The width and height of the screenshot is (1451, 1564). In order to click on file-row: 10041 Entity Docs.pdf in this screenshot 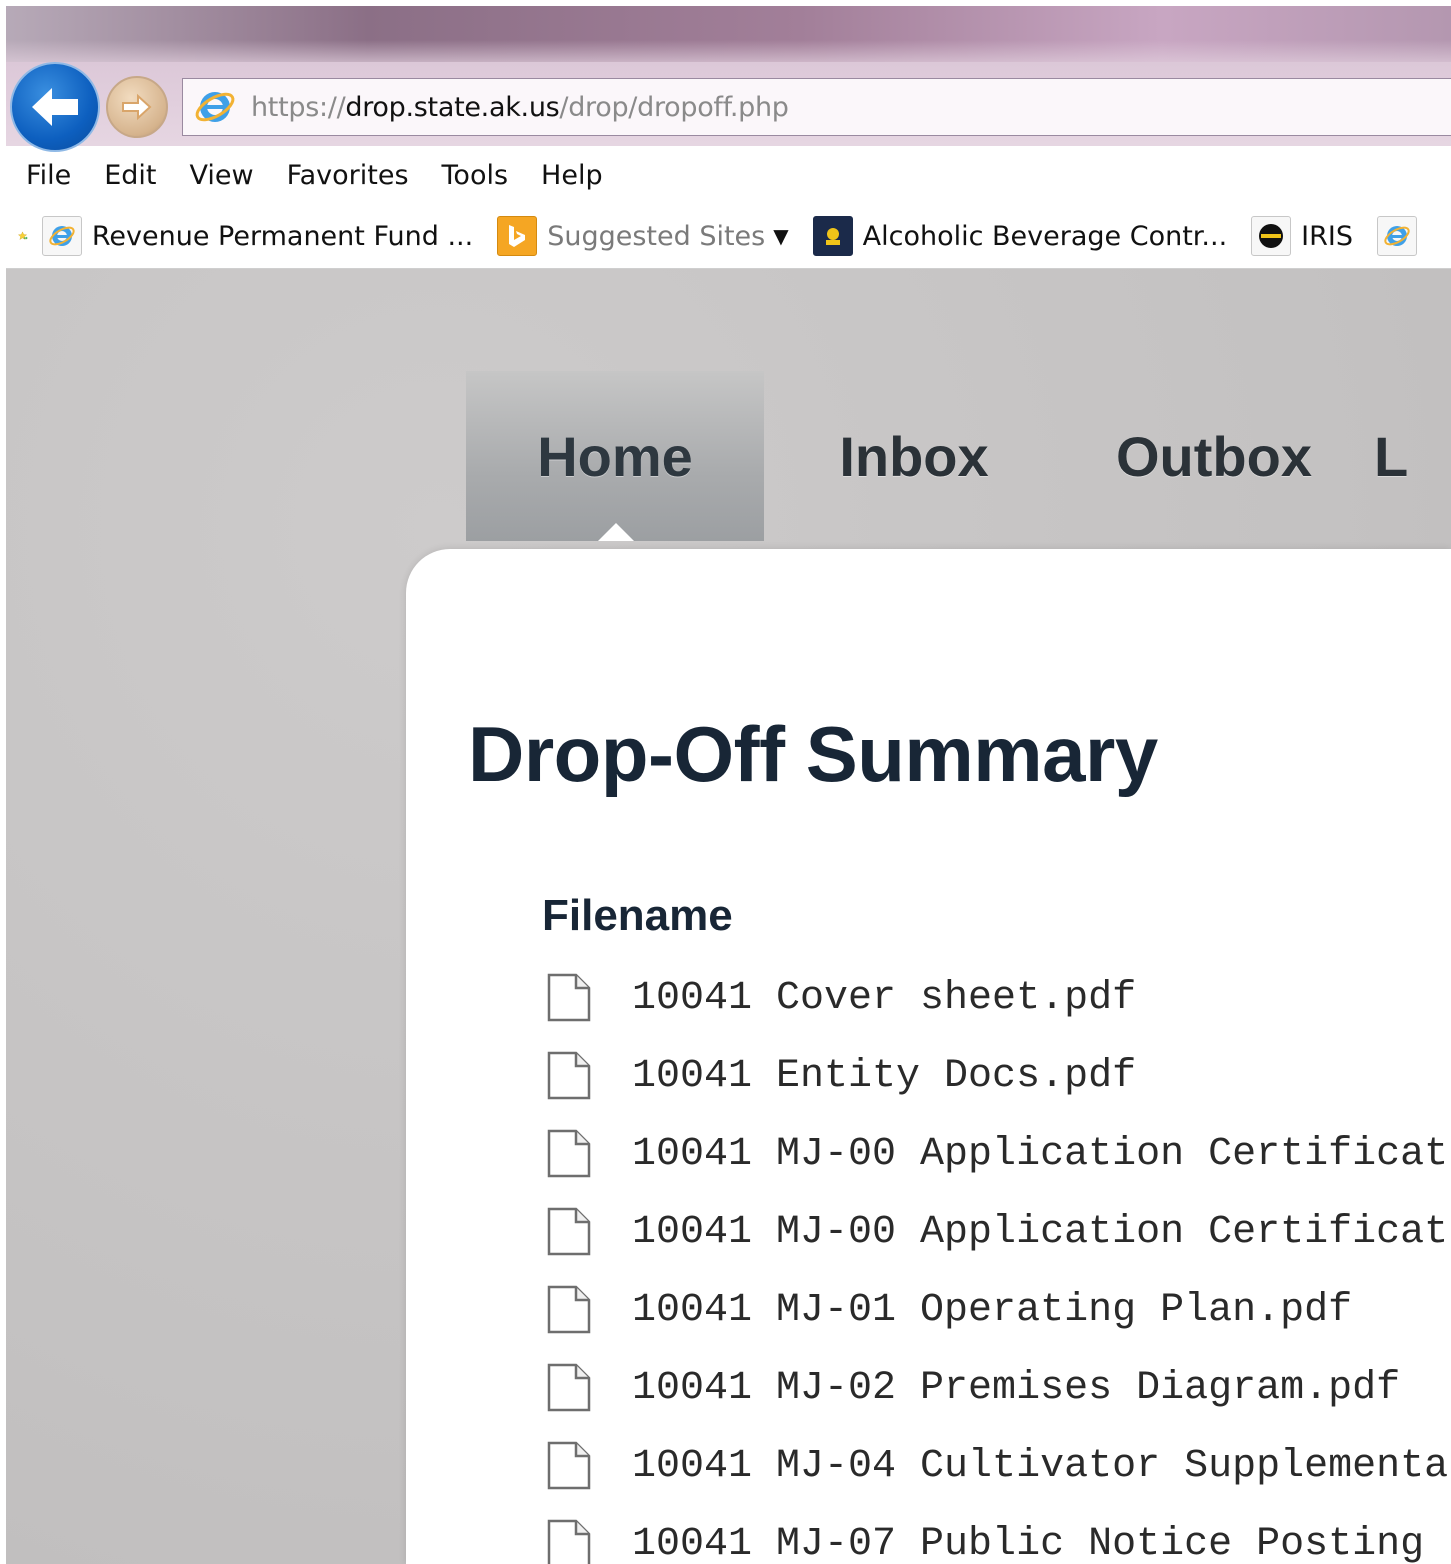, I will do `click(998, 1076)`.